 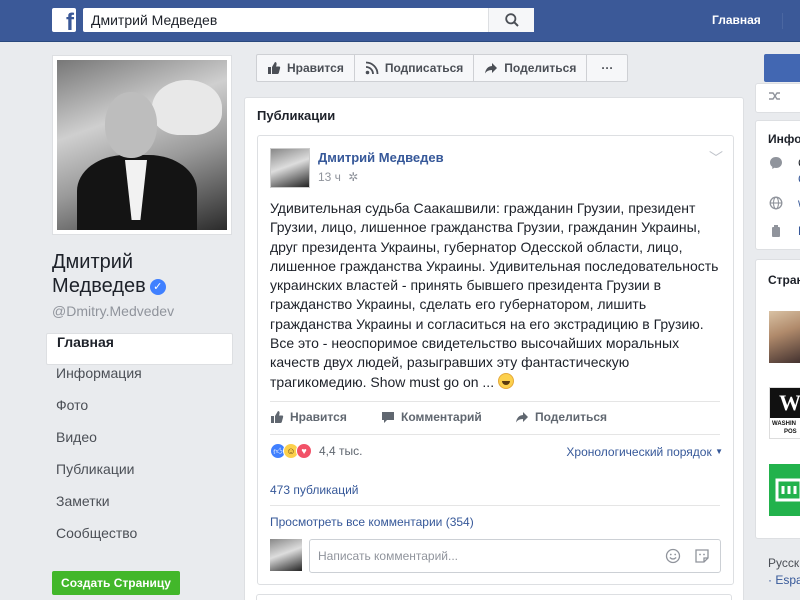 What do you see at coordinates (777, 185) in the screenshot?
I see `info-card: Инфор С С w Г` at bounding box center [777, 185].